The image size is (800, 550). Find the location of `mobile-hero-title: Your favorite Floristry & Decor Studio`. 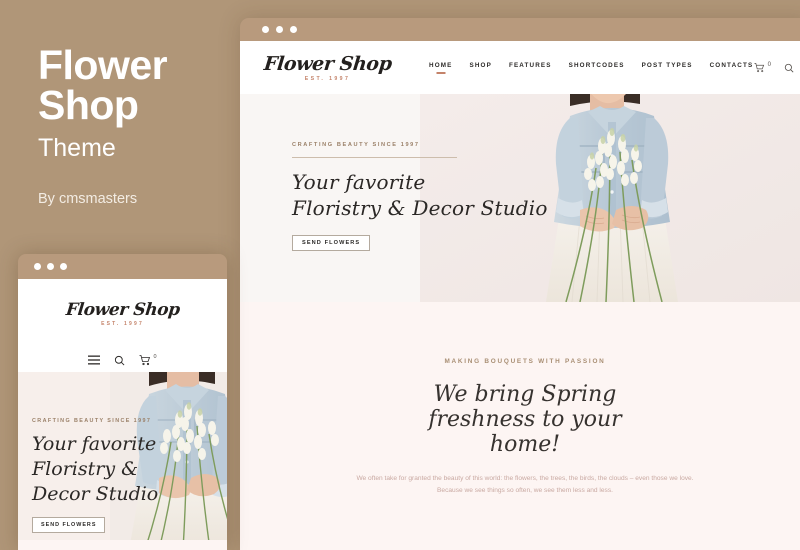

mobile-hero-title: Your favorite Floristry & Decor Studio is located at coordinates (95, 469).